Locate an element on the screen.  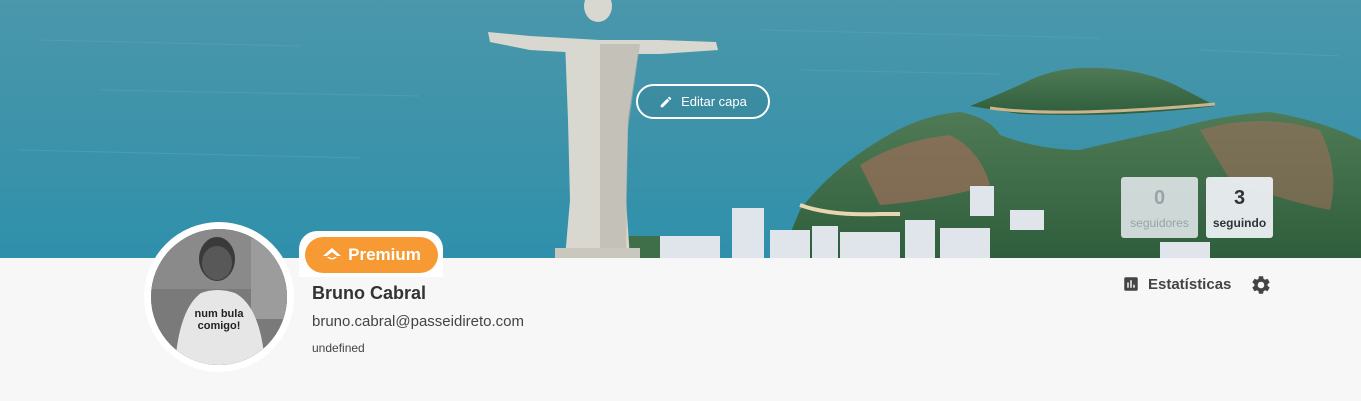
profile-extra-text: undefined is located at coordinates (338, 348).